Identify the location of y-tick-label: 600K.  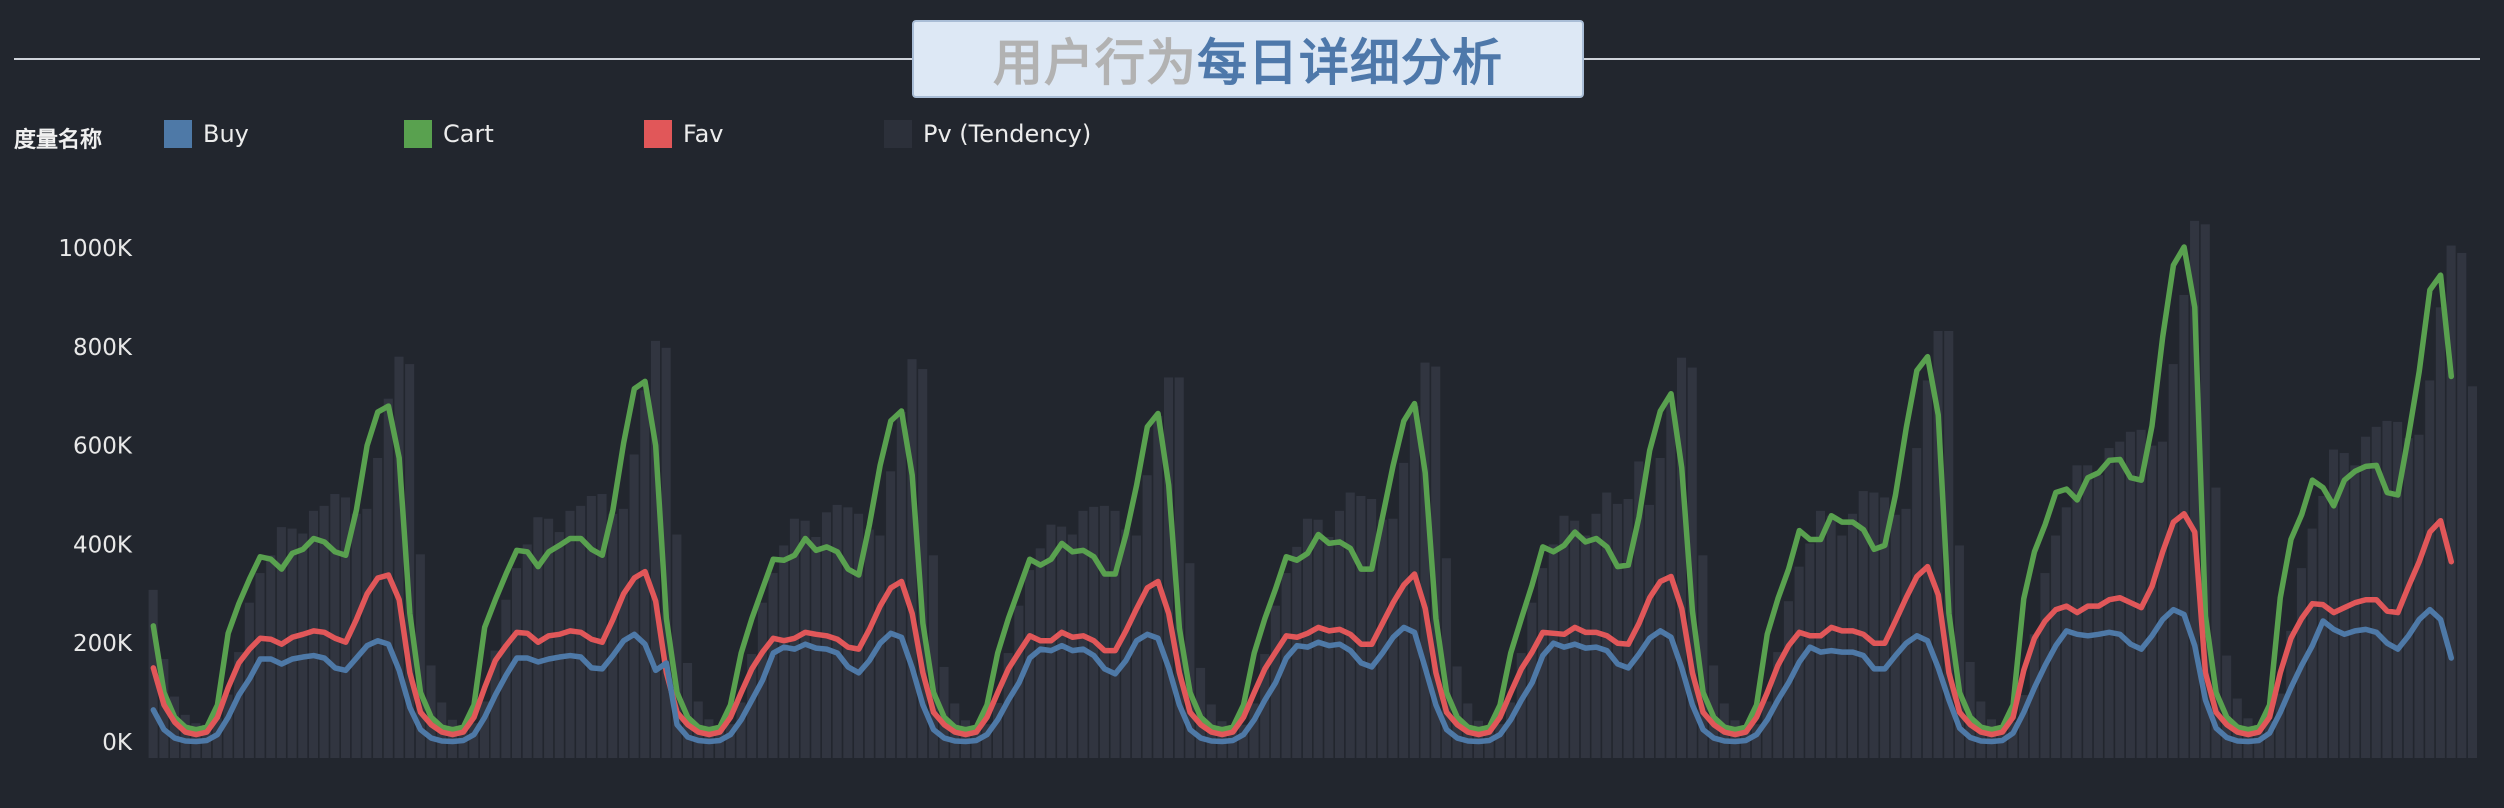
(103, 447).